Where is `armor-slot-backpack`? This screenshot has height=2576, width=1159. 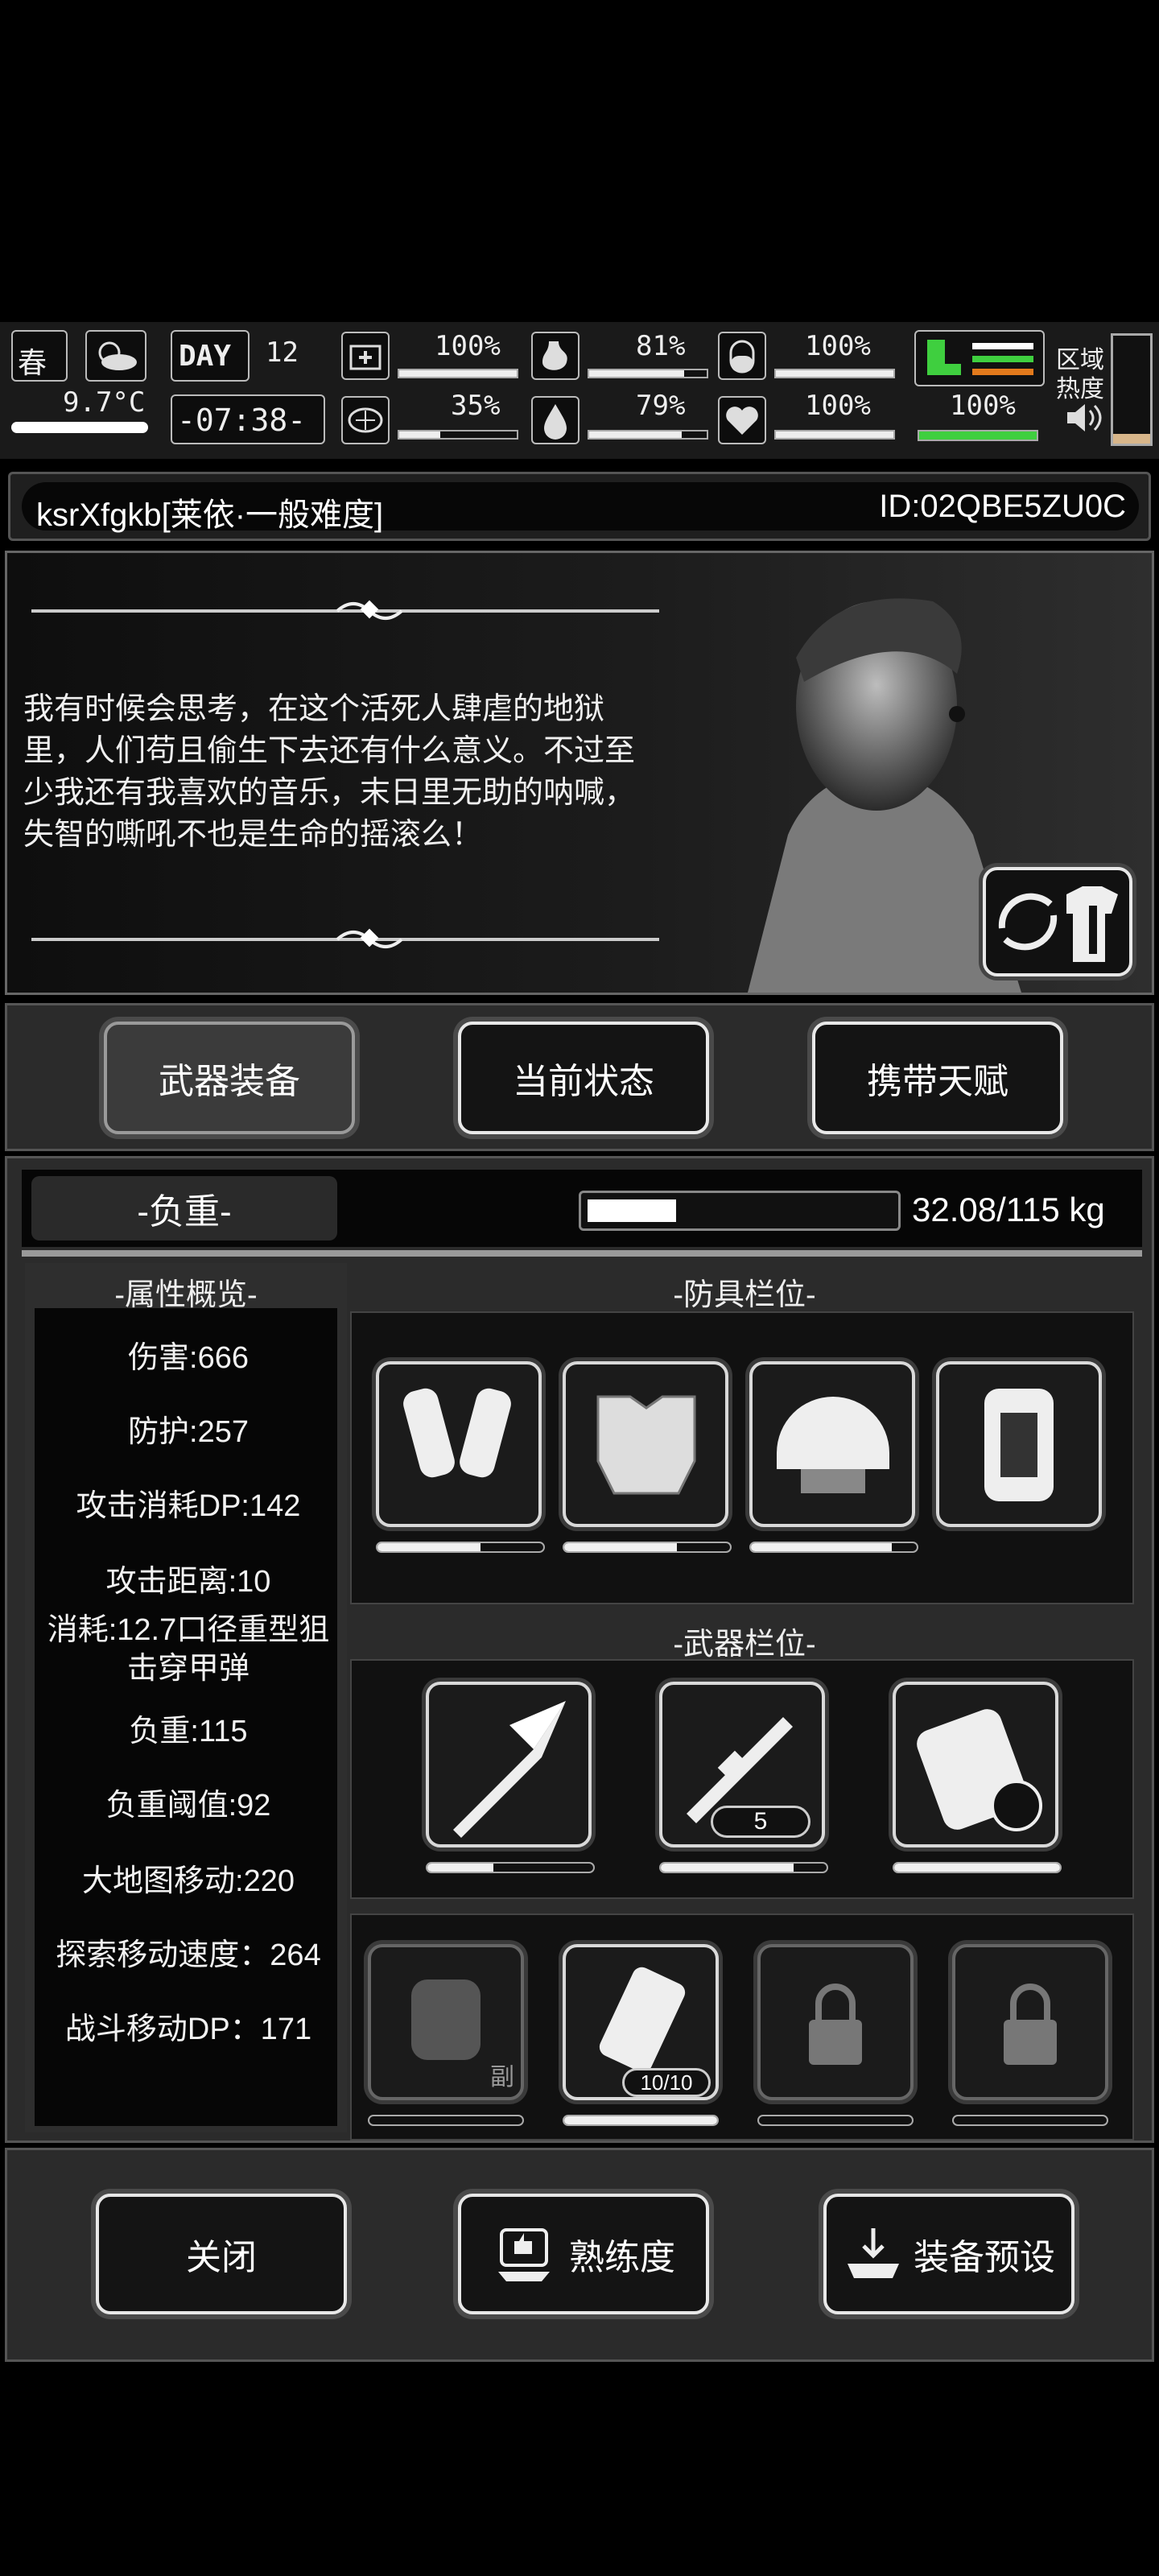 armor-slot-backpack is located at coordinates (1019, 1444).